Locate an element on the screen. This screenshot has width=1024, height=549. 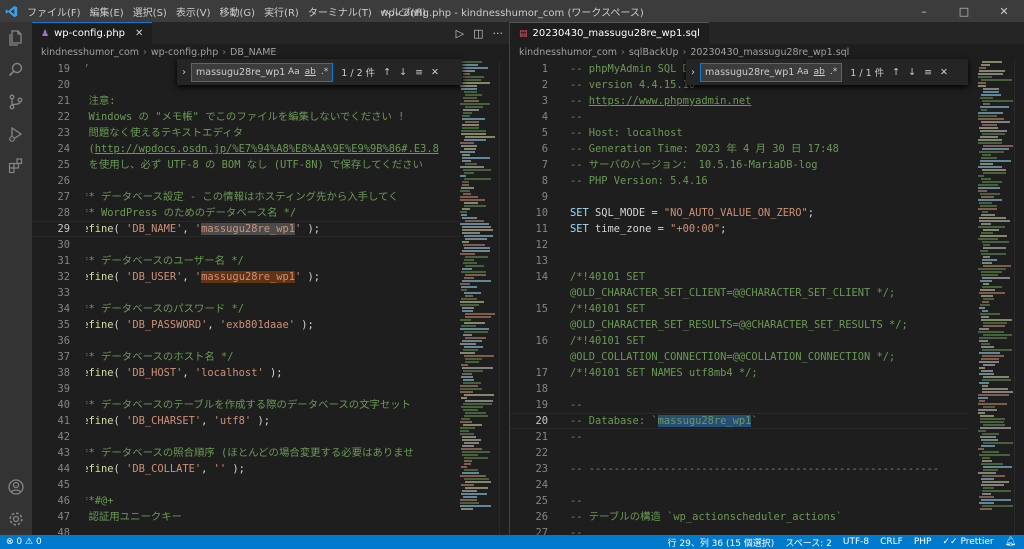
settings-gear-icon is located at coordinates (16, 519).